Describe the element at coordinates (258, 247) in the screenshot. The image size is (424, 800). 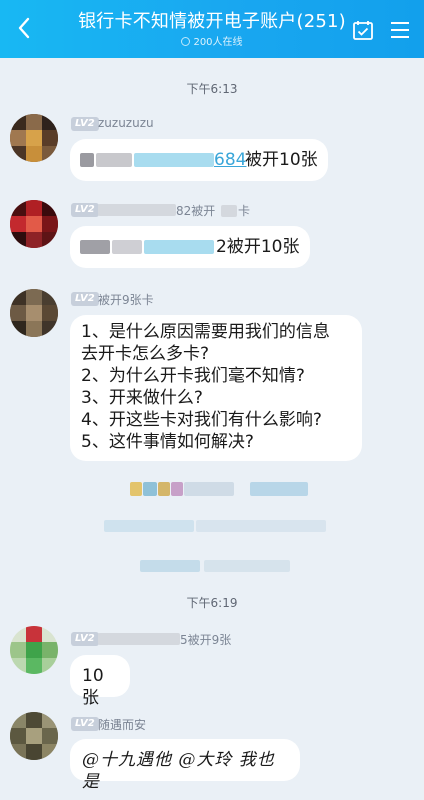
I see `message-text: 2被开10张` at that location.